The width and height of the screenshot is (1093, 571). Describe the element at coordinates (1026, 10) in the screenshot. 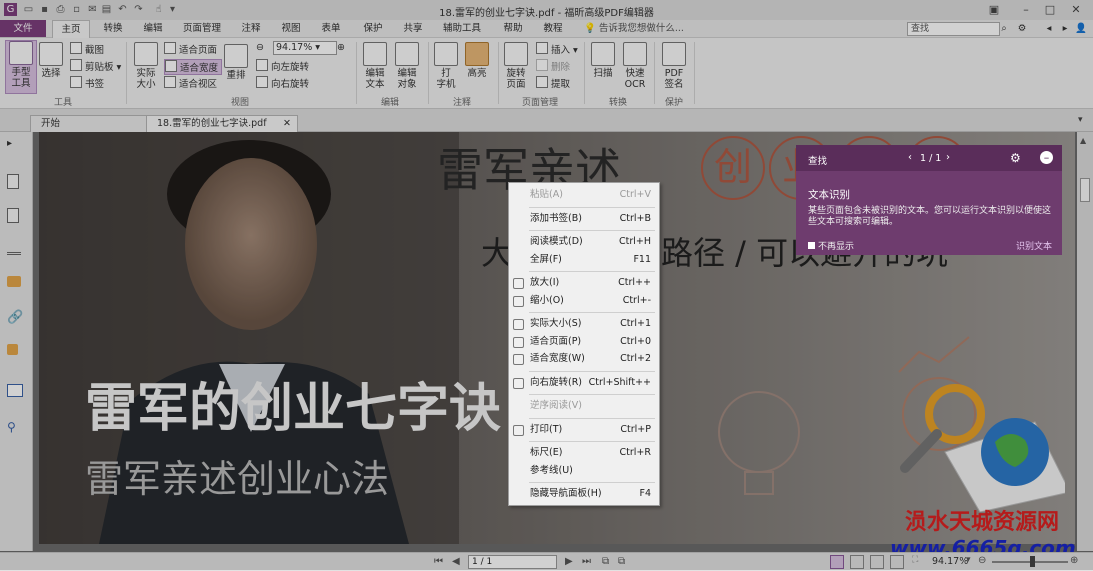

I see `minimize-icon: –` at that location.